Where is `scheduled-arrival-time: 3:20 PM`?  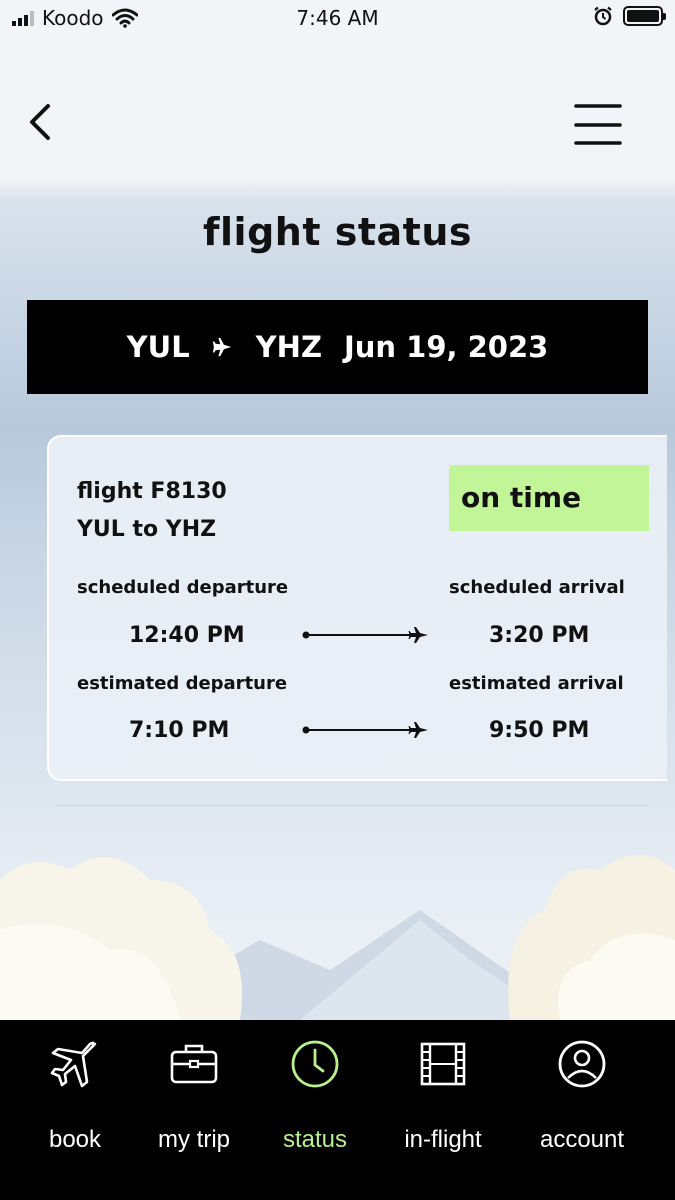 scheduled-arrival-time: 3:20 PM is located at coordinates (539, 635).